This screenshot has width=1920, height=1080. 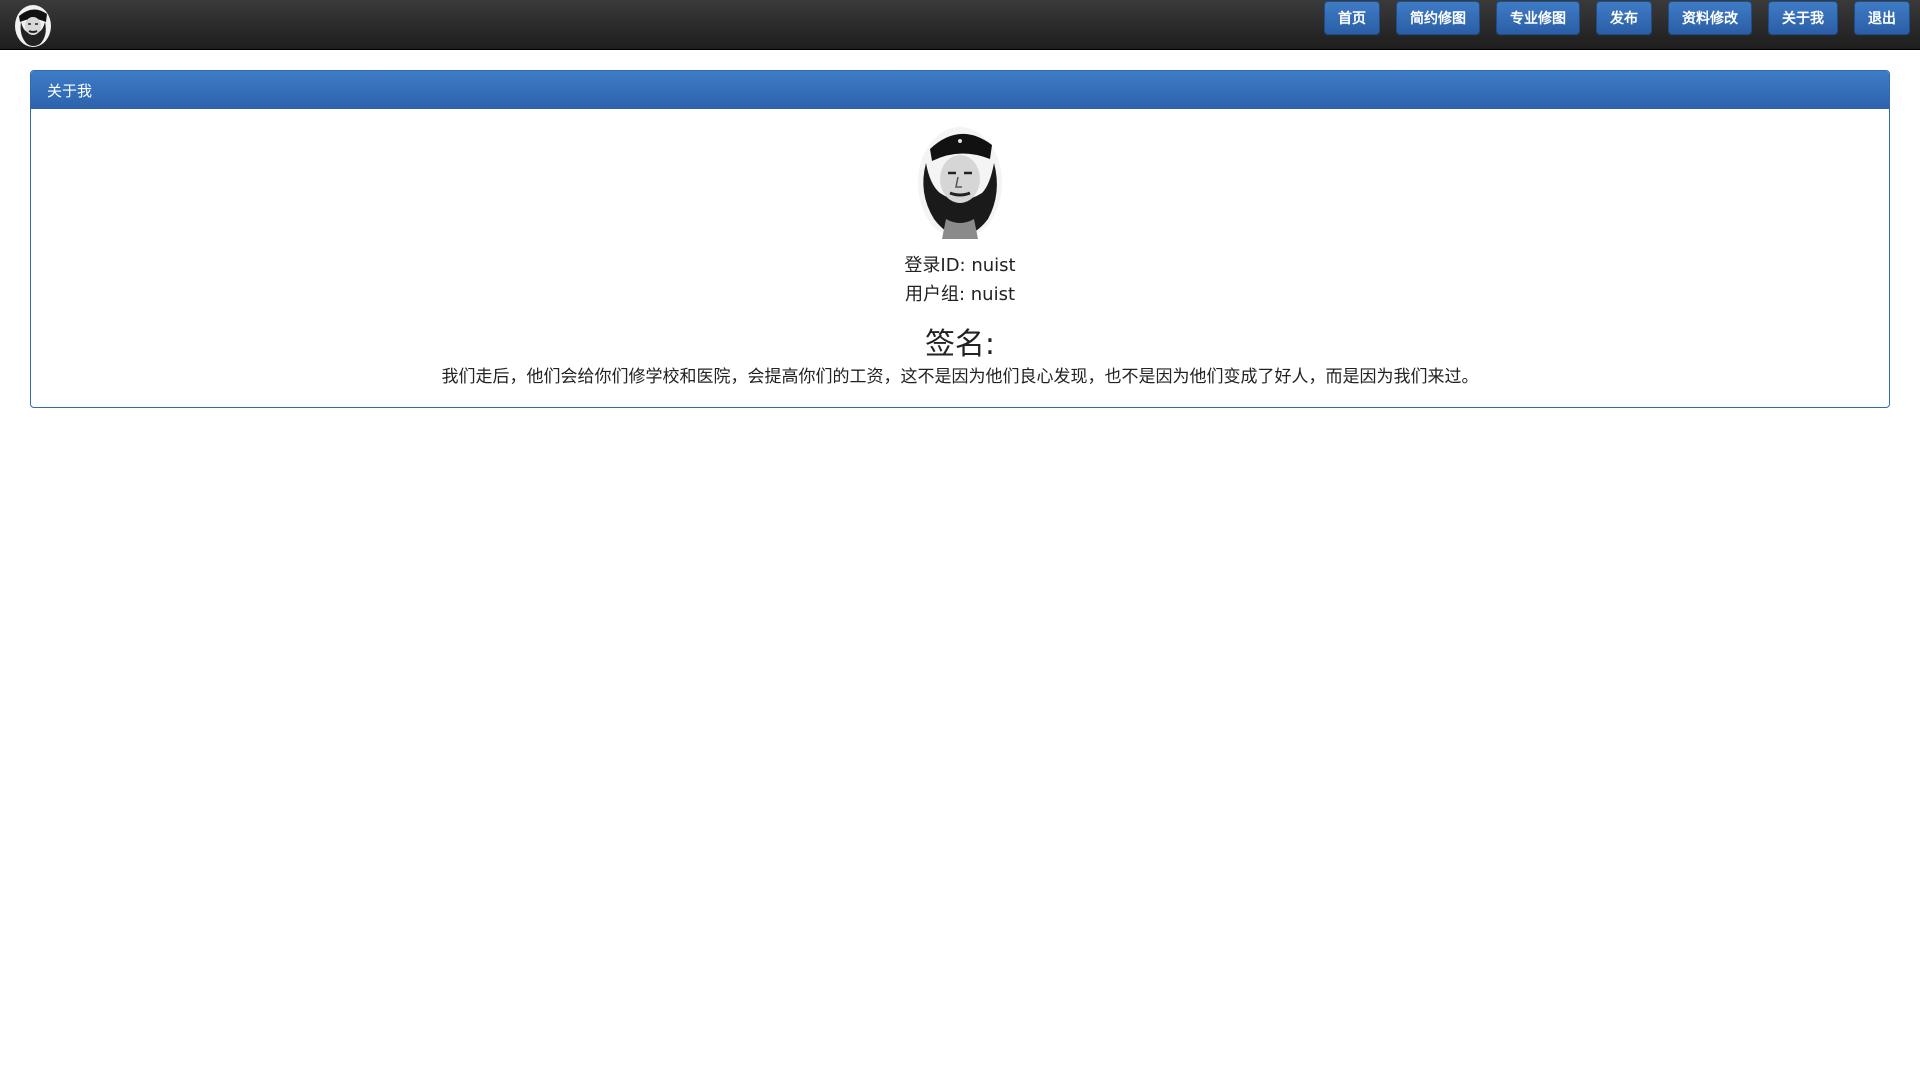 I want to click on user-group: 用户组: nuist, so click(x=960, y=294).